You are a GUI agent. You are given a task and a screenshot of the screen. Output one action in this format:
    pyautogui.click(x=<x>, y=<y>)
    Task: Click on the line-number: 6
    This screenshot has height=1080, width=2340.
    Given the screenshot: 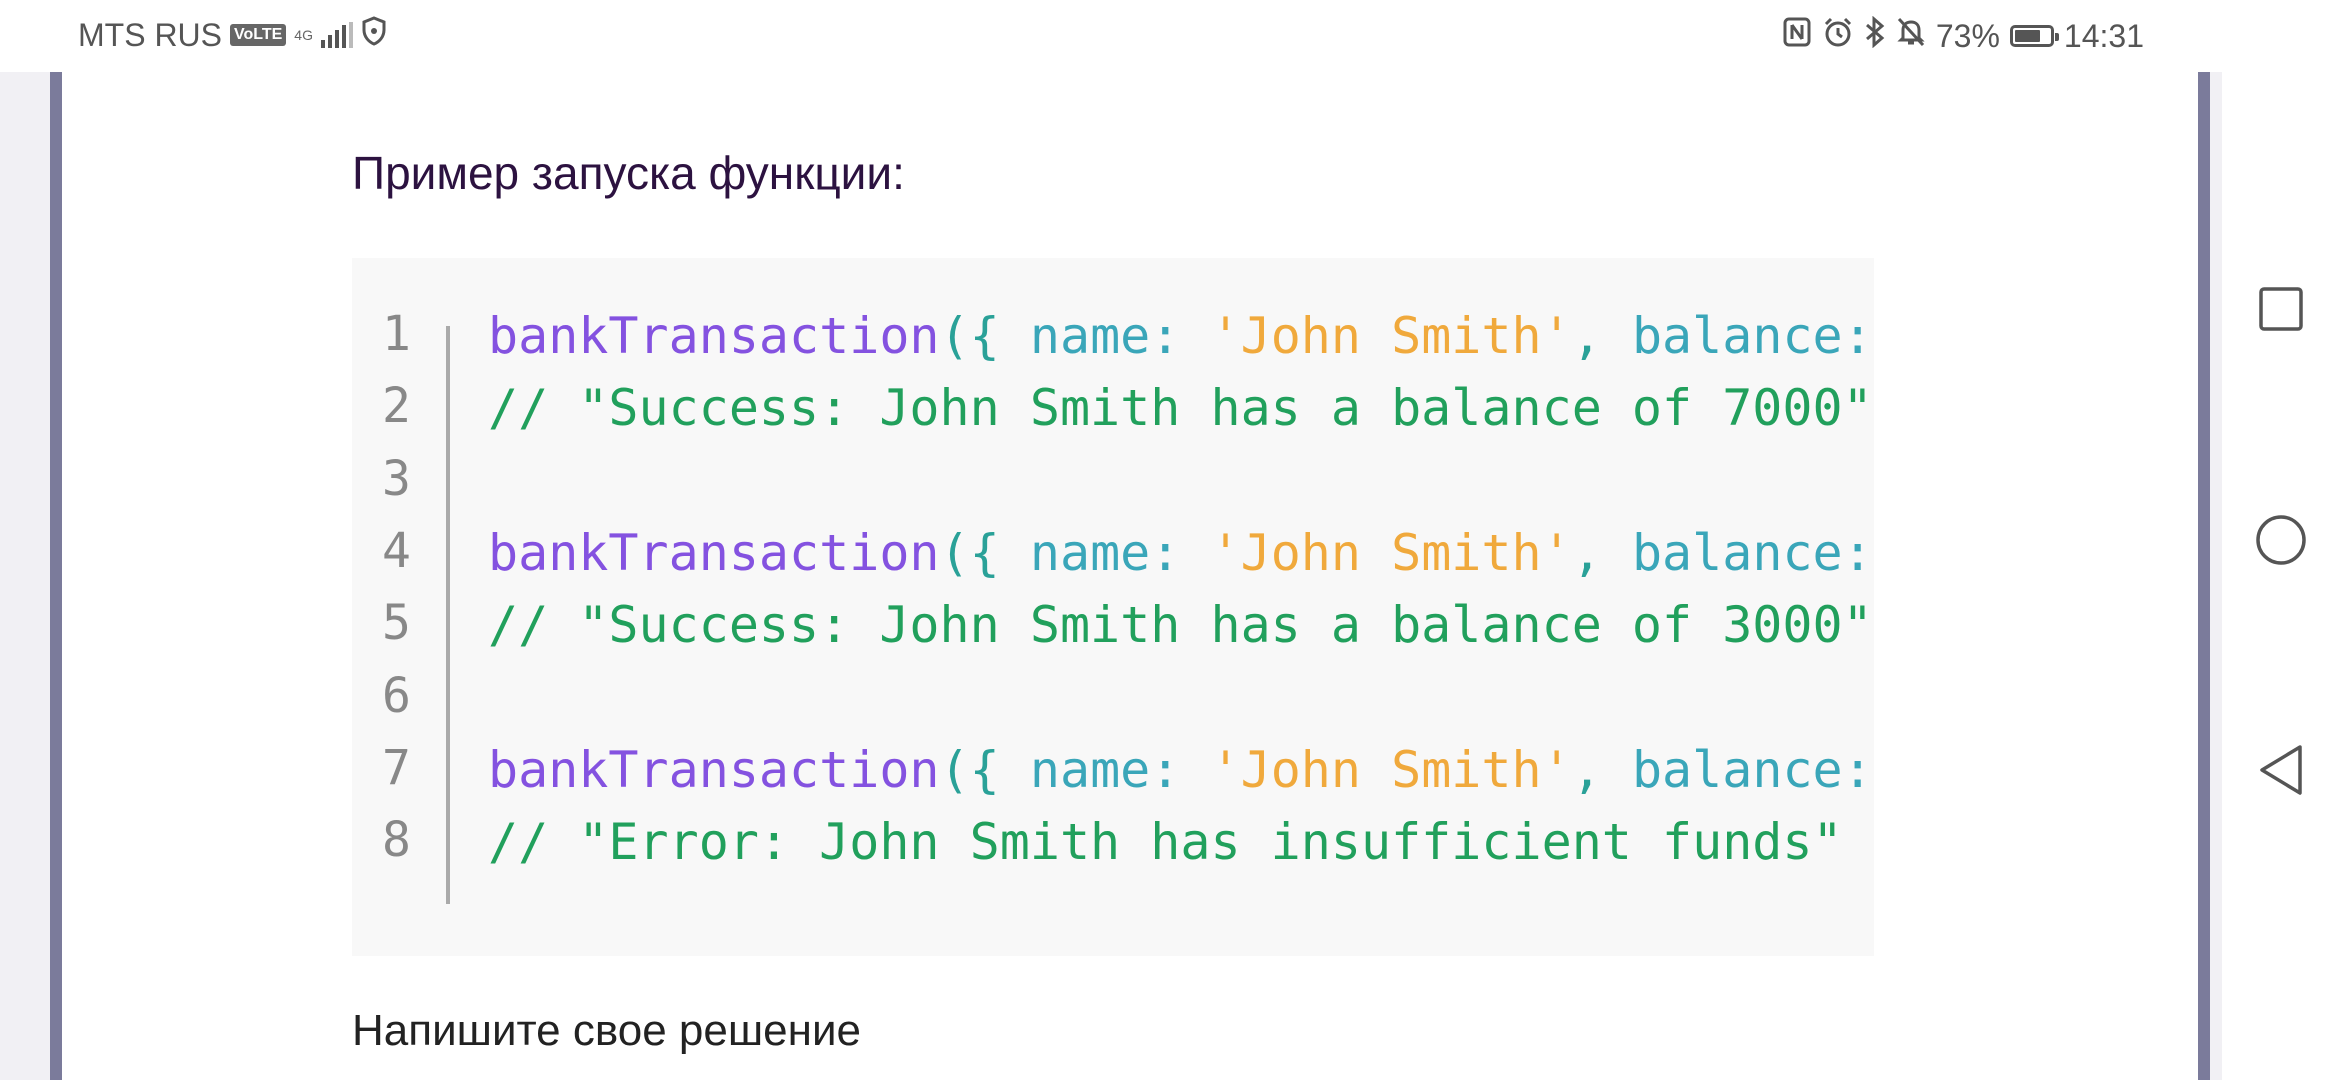 What is the action you would take?
    pyautogui.click(x=396, y=695)
    